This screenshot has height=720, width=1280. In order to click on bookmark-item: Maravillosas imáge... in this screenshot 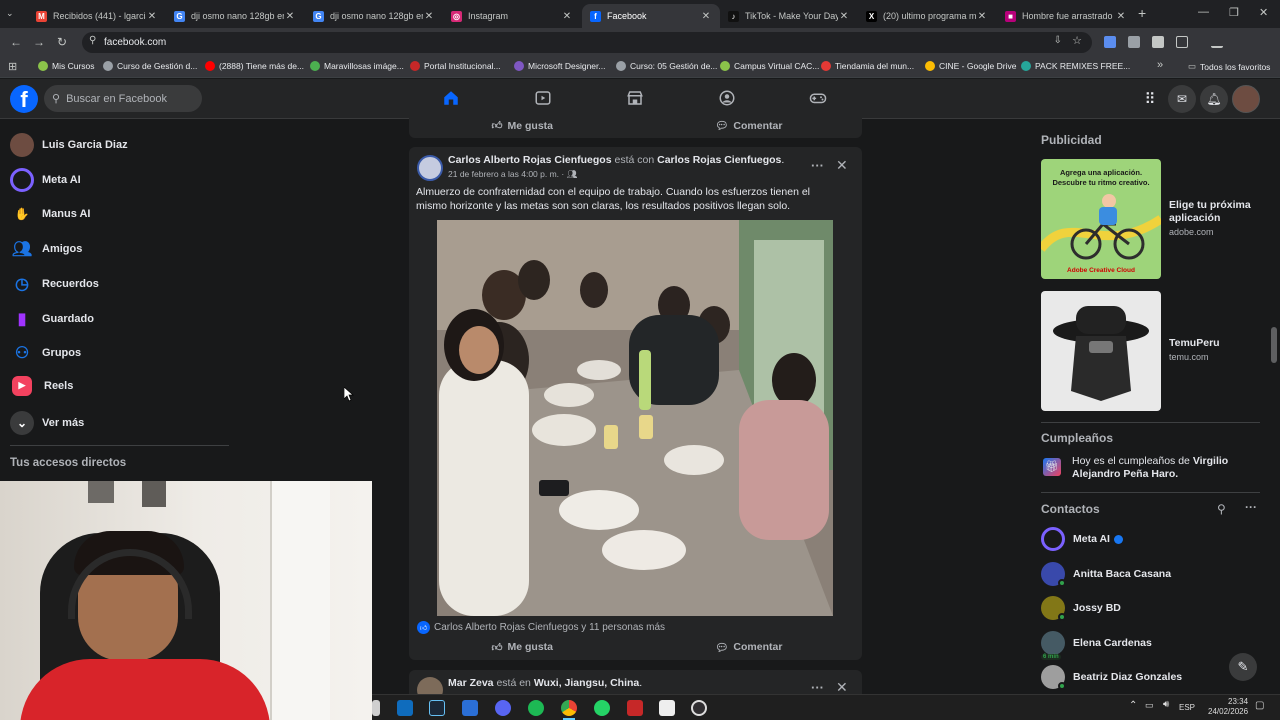, I will do `click(357, 66)`.